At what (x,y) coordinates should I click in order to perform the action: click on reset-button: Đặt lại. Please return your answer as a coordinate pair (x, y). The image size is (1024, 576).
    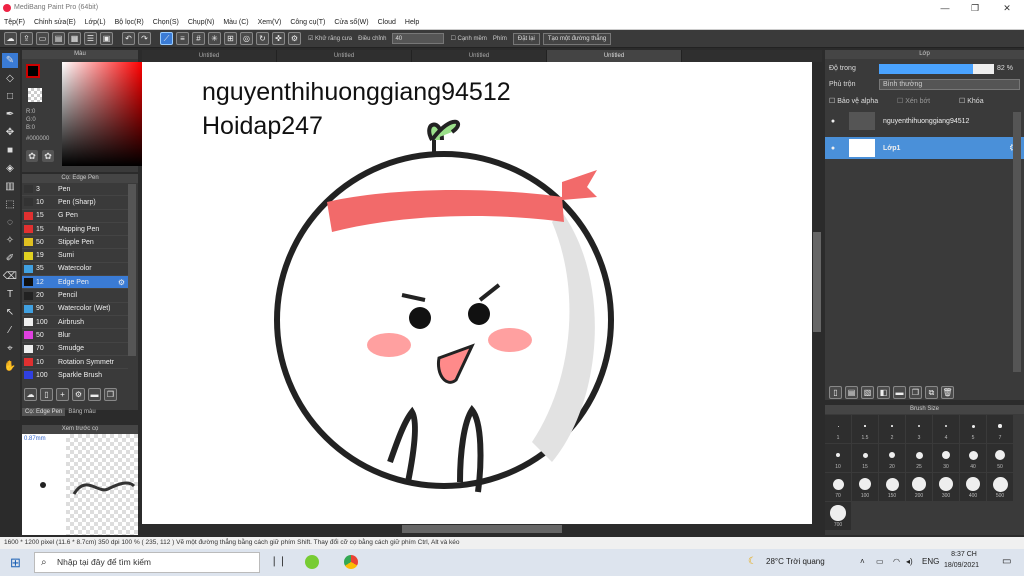
    Looking at the image, I should click on (526, 38).